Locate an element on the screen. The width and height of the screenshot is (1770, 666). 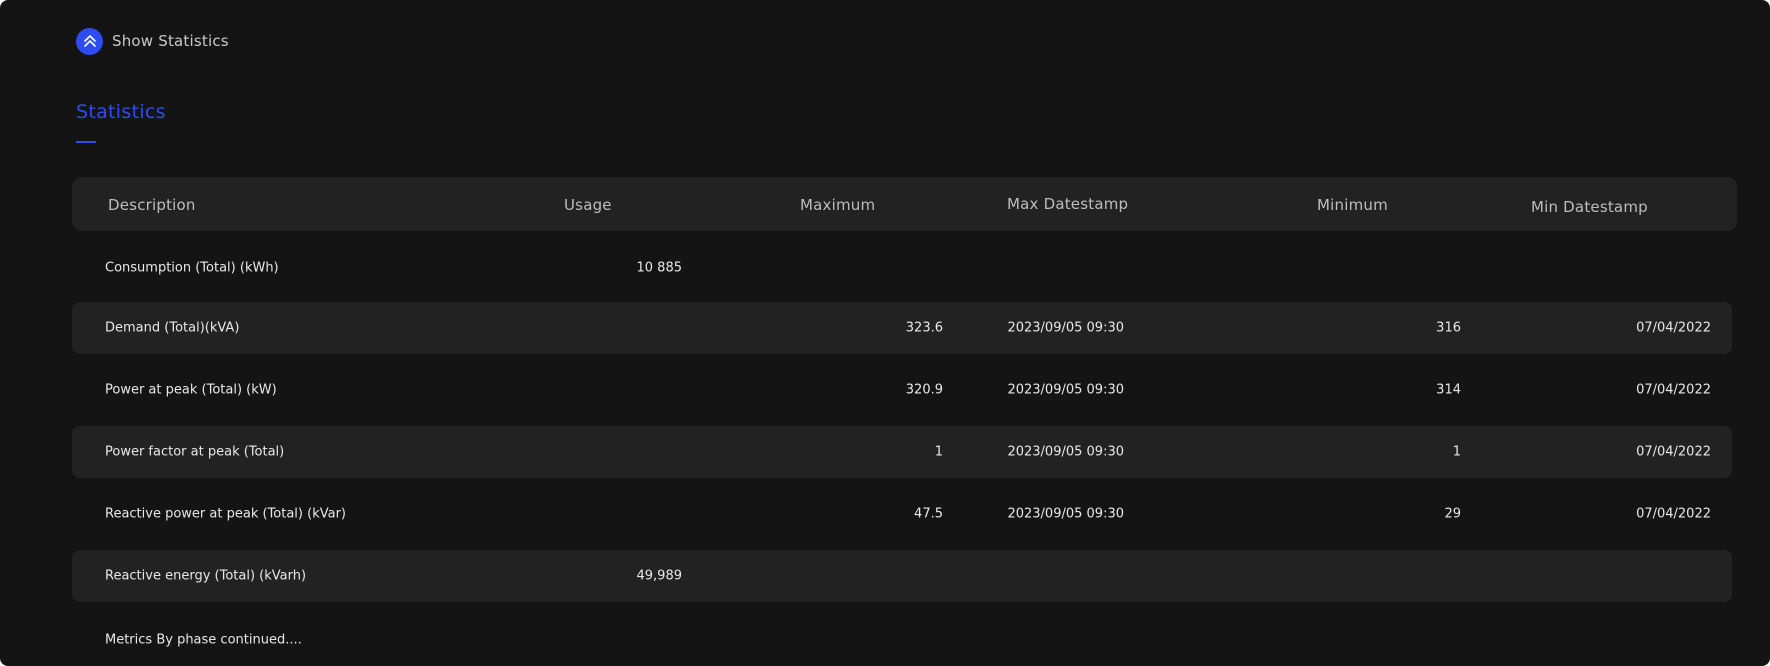
cell-usage: 49,989 is located at coordinates (659, 576).